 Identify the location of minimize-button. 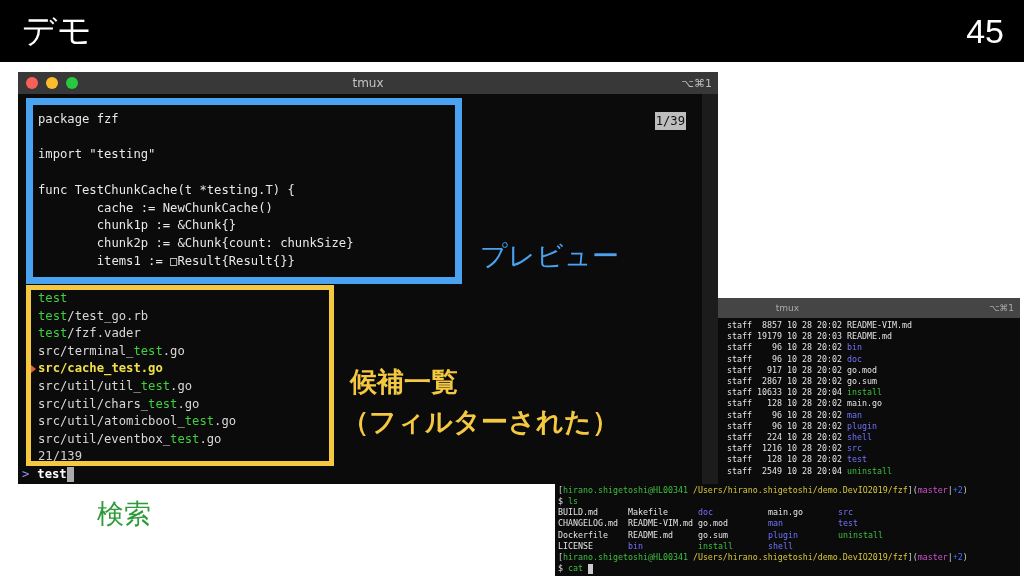
(52, 83).